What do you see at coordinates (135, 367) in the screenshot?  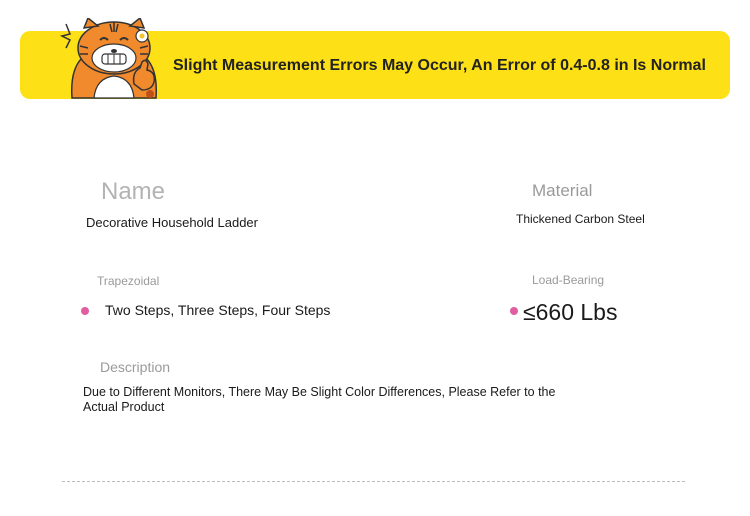 I see `description-label: Description` at bounding box center [135, 367].